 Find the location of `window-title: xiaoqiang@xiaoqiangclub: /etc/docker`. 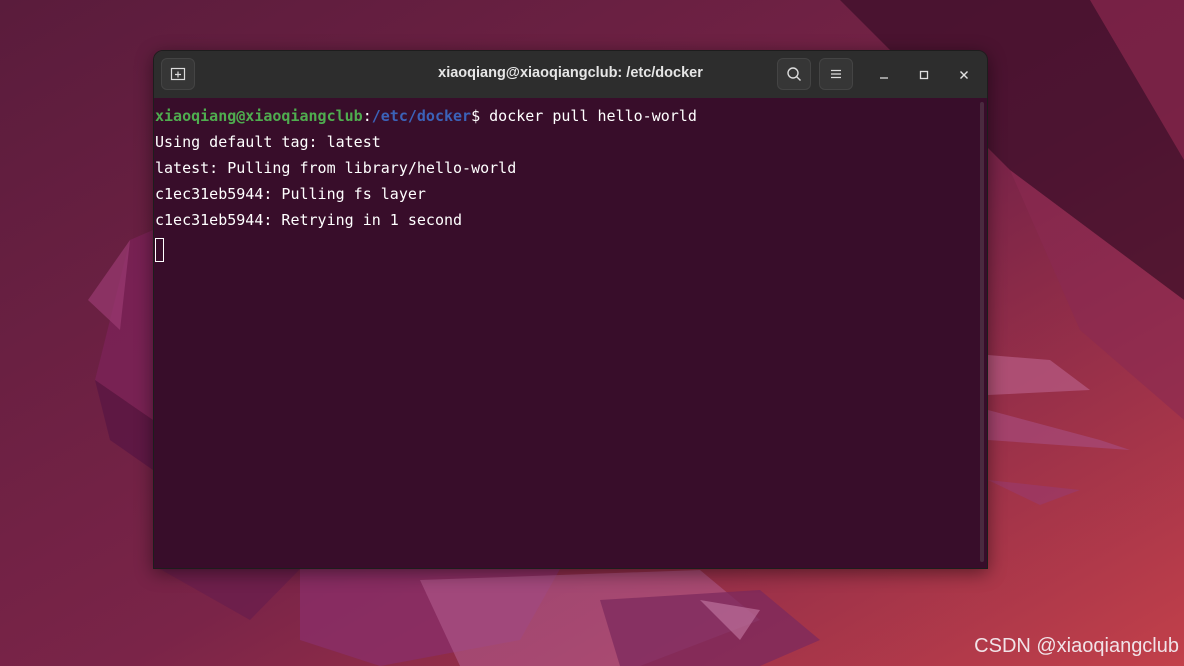

window-title: xiaoqiang@xiaoqiangclub: /etc/docker is located at coordinates (570, 73).